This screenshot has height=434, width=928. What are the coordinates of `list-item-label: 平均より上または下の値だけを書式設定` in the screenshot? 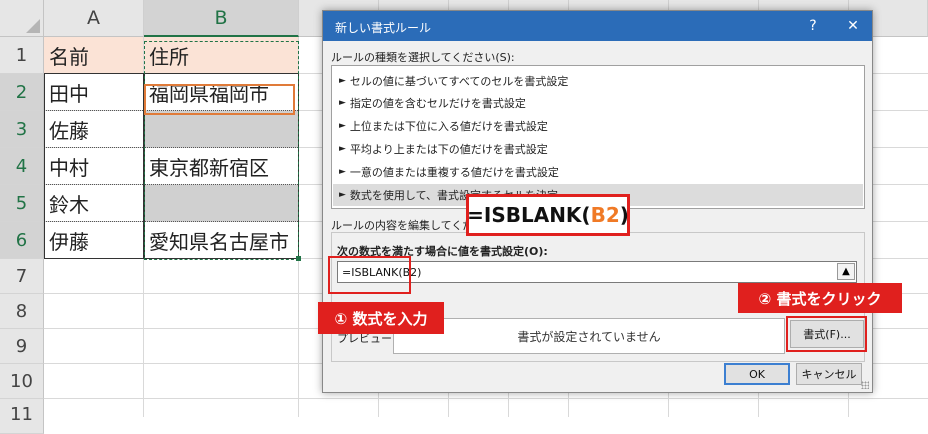 It's located at (448, 149).